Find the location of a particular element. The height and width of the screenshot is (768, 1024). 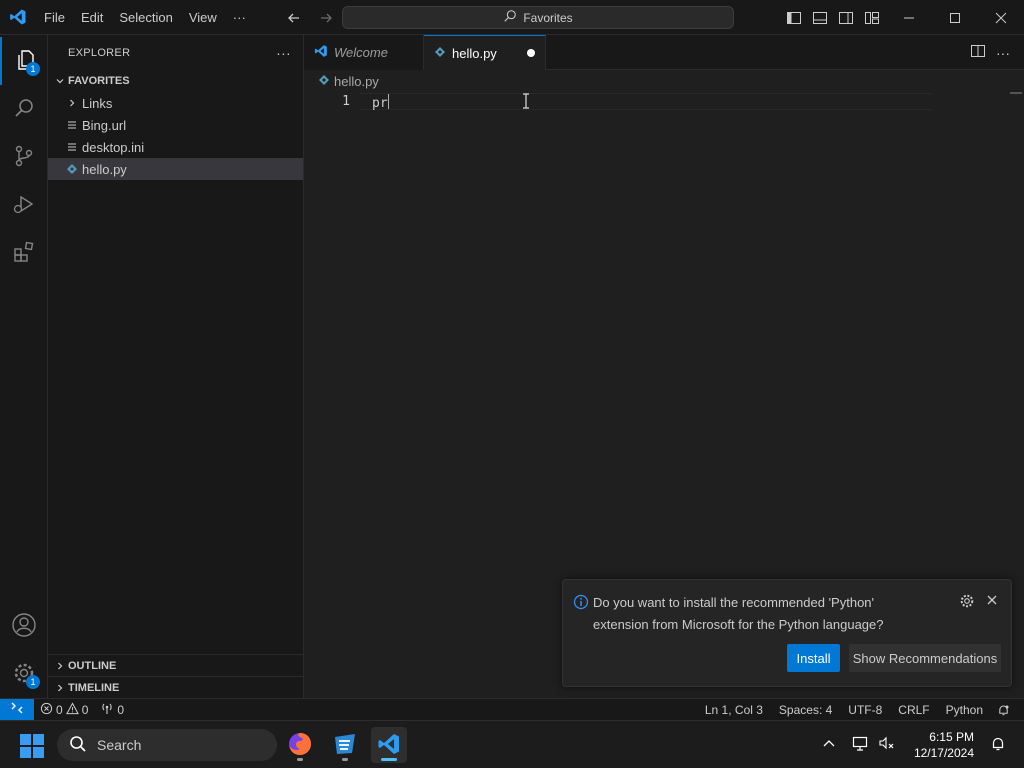

menu-bar: File Edit Selection View ··· is located at coordinates (145, 17).